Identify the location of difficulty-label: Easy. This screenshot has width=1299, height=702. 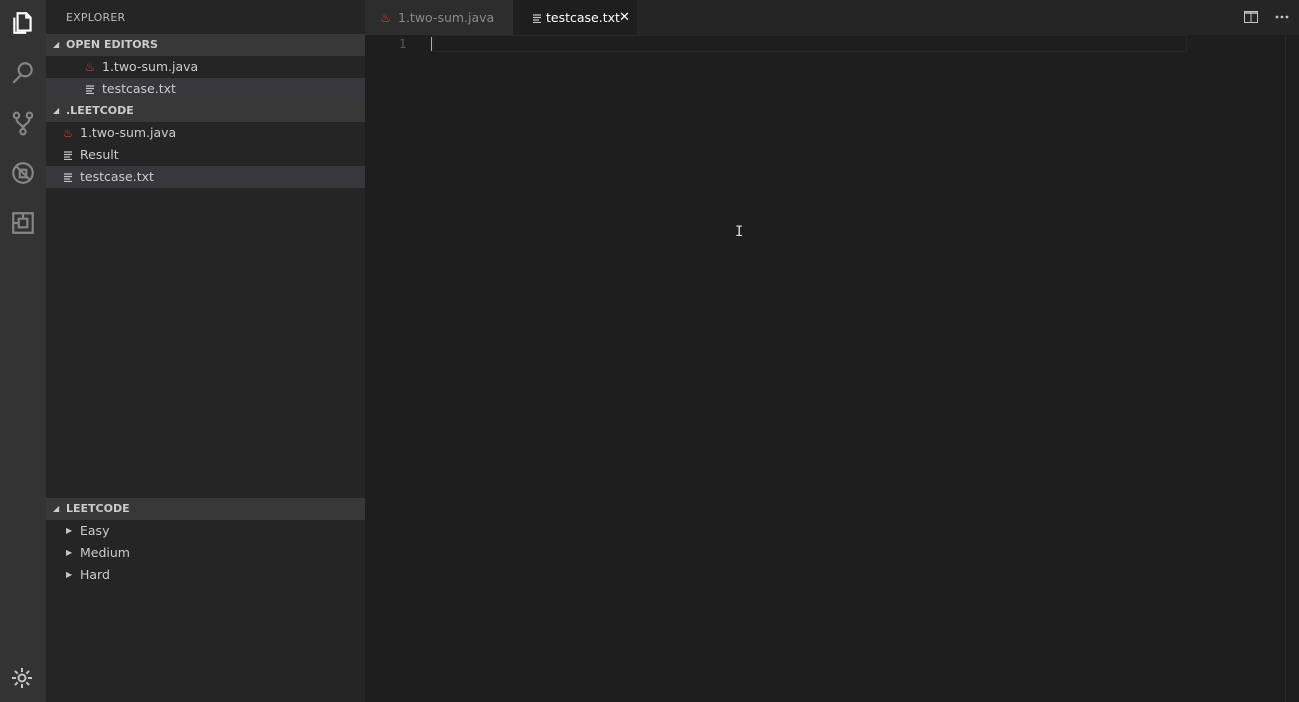
(95, 530).